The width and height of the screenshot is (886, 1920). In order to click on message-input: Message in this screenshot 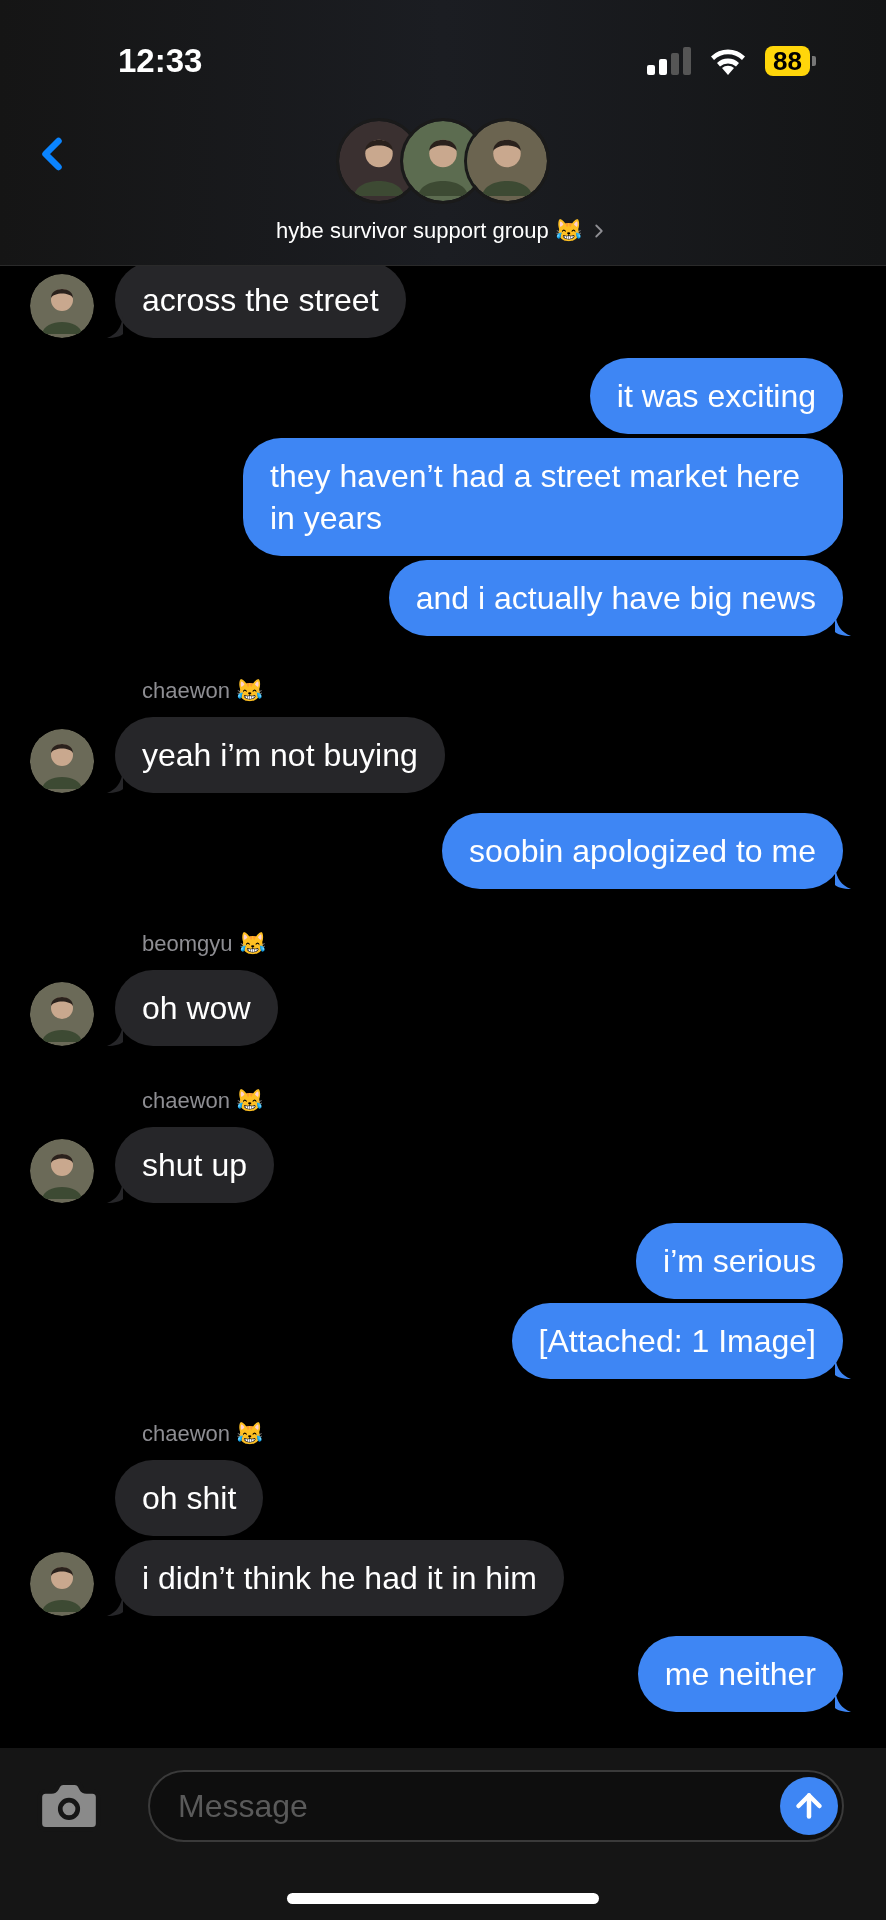, I will do `click(479, 1806)`.